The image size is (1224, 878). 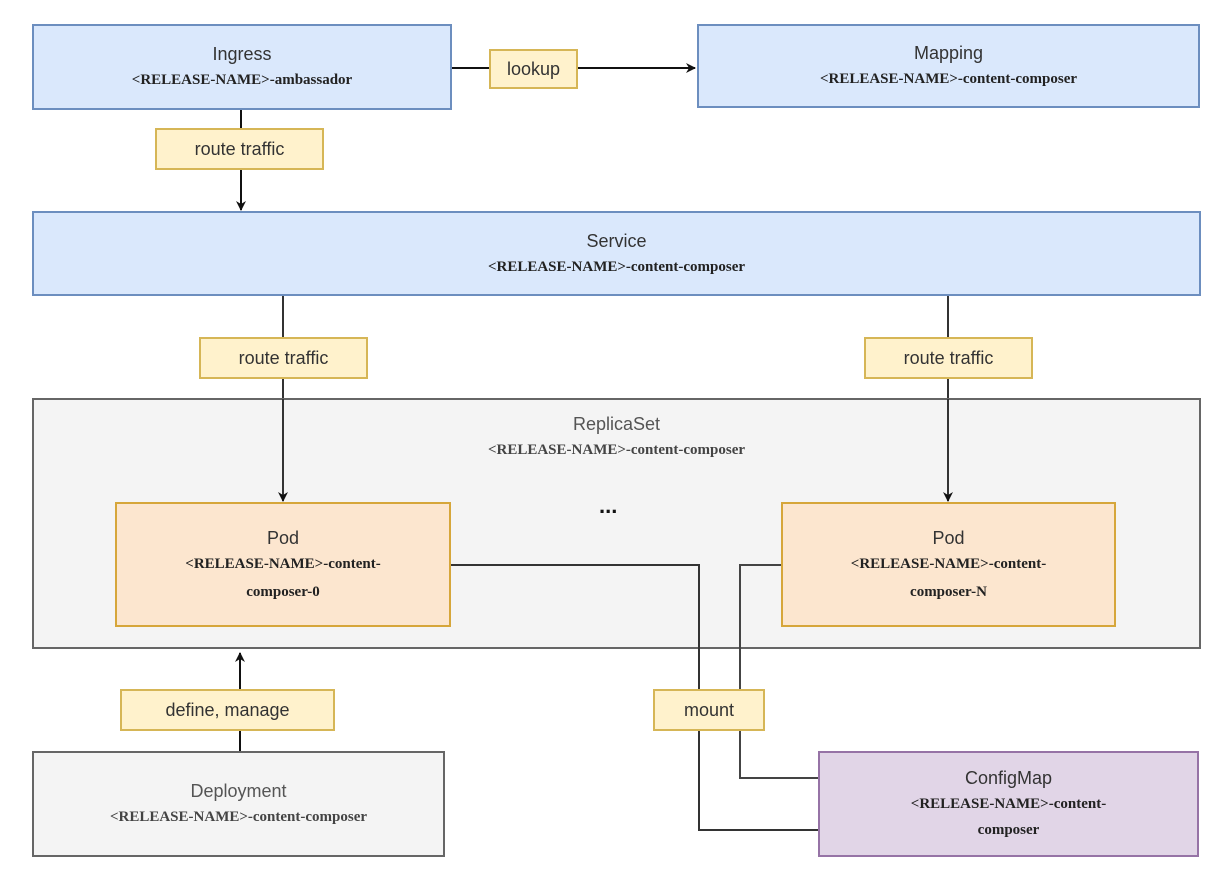 What do you see at coordinates (948, 537) in the screenshot?
I see `pod-n-title: Pod` at bounding box center [948, 537].